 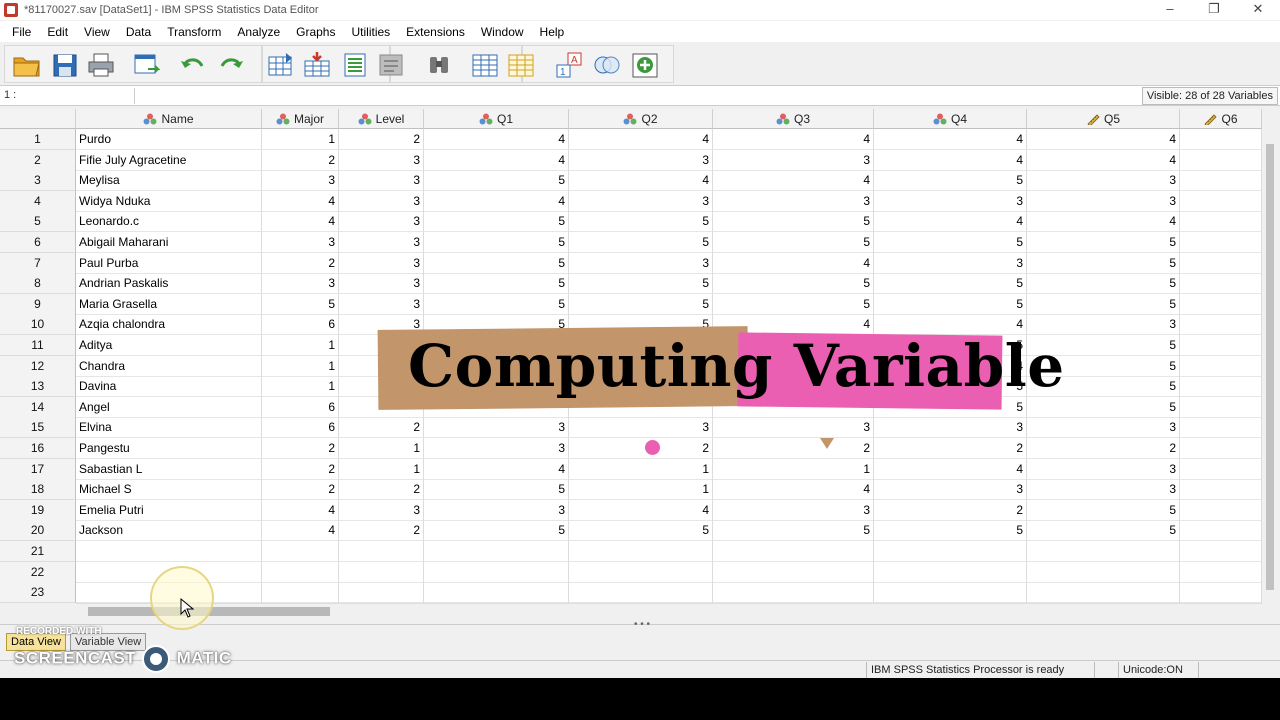 What do you see at coordinates (169, 139) in the screenshot?
I see `name-cell: Purdo` at bounding box center [169, 139].